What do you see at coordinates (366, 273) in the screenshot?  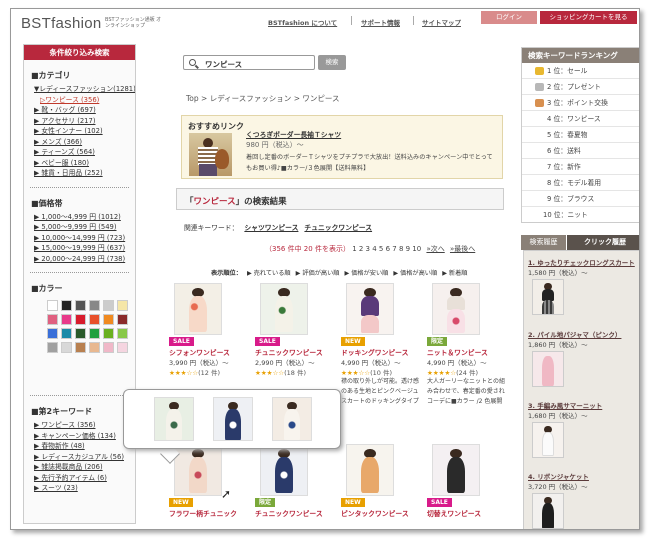 I see `sort-option: ▶ 価格が安い順` at bounding box center [366, 273].